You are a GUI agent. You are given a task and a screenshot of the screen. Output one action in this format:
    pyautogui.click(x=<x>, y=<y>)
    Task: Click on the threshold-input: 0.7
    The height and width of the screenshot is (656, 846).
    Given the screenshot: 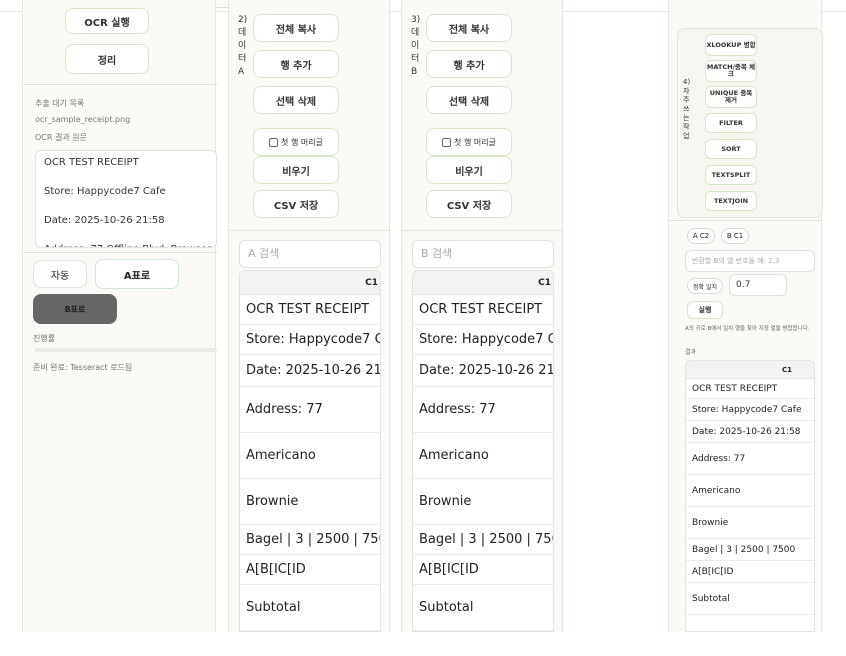 What is the action you would take?
    pyautogui.click(x=758, y=285)
    